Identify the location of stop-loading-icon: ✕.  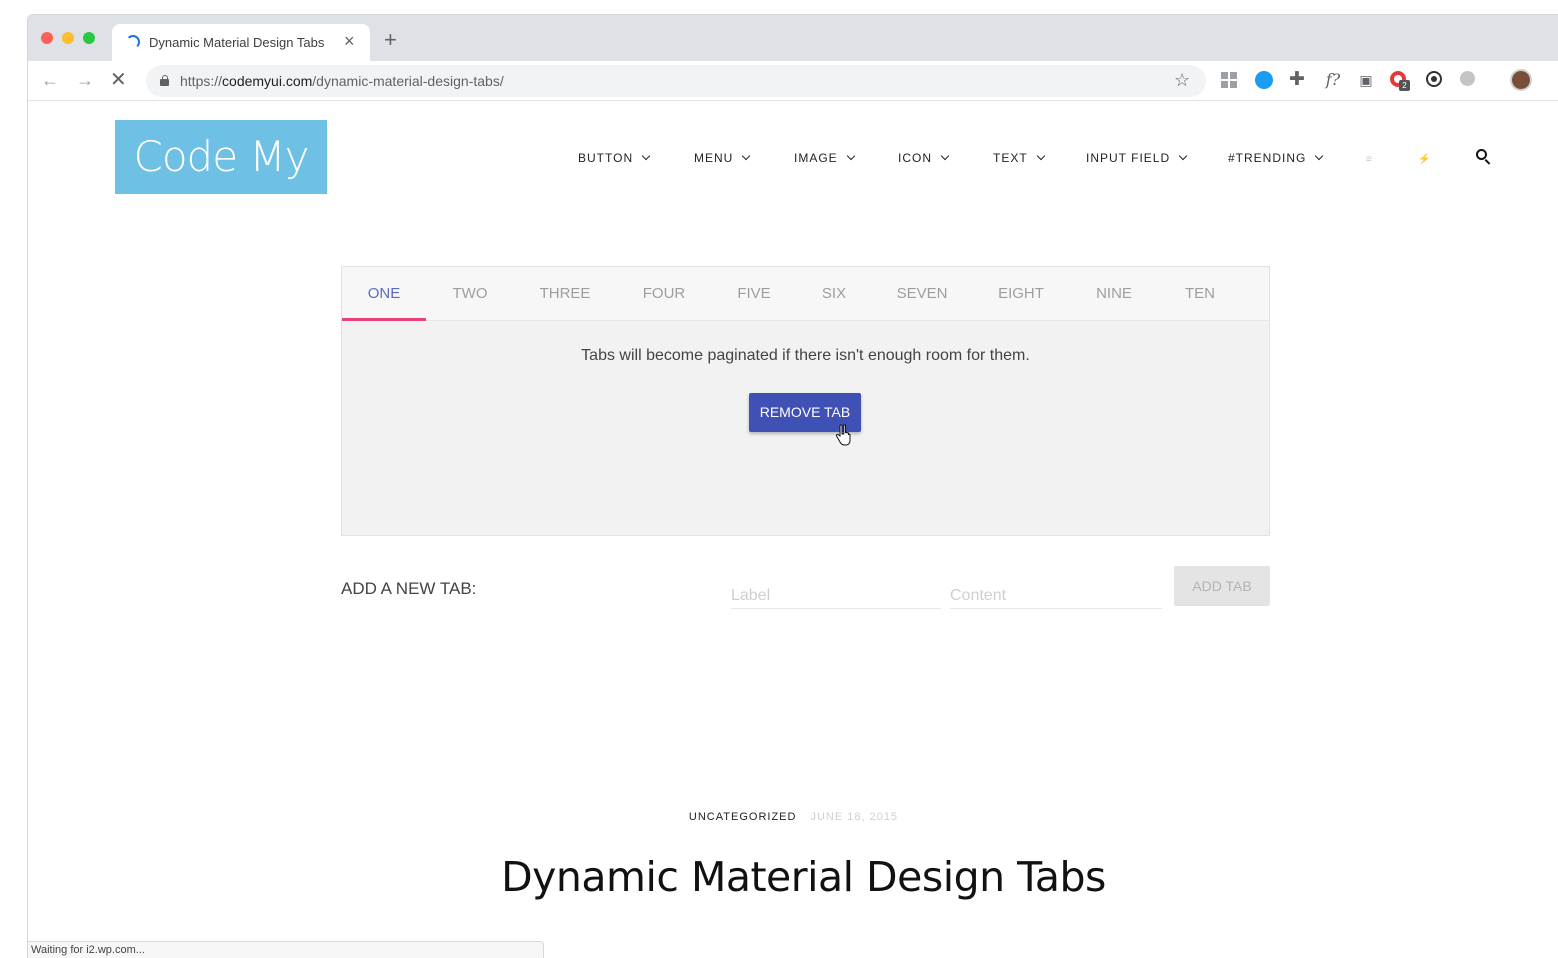
(118, 80).